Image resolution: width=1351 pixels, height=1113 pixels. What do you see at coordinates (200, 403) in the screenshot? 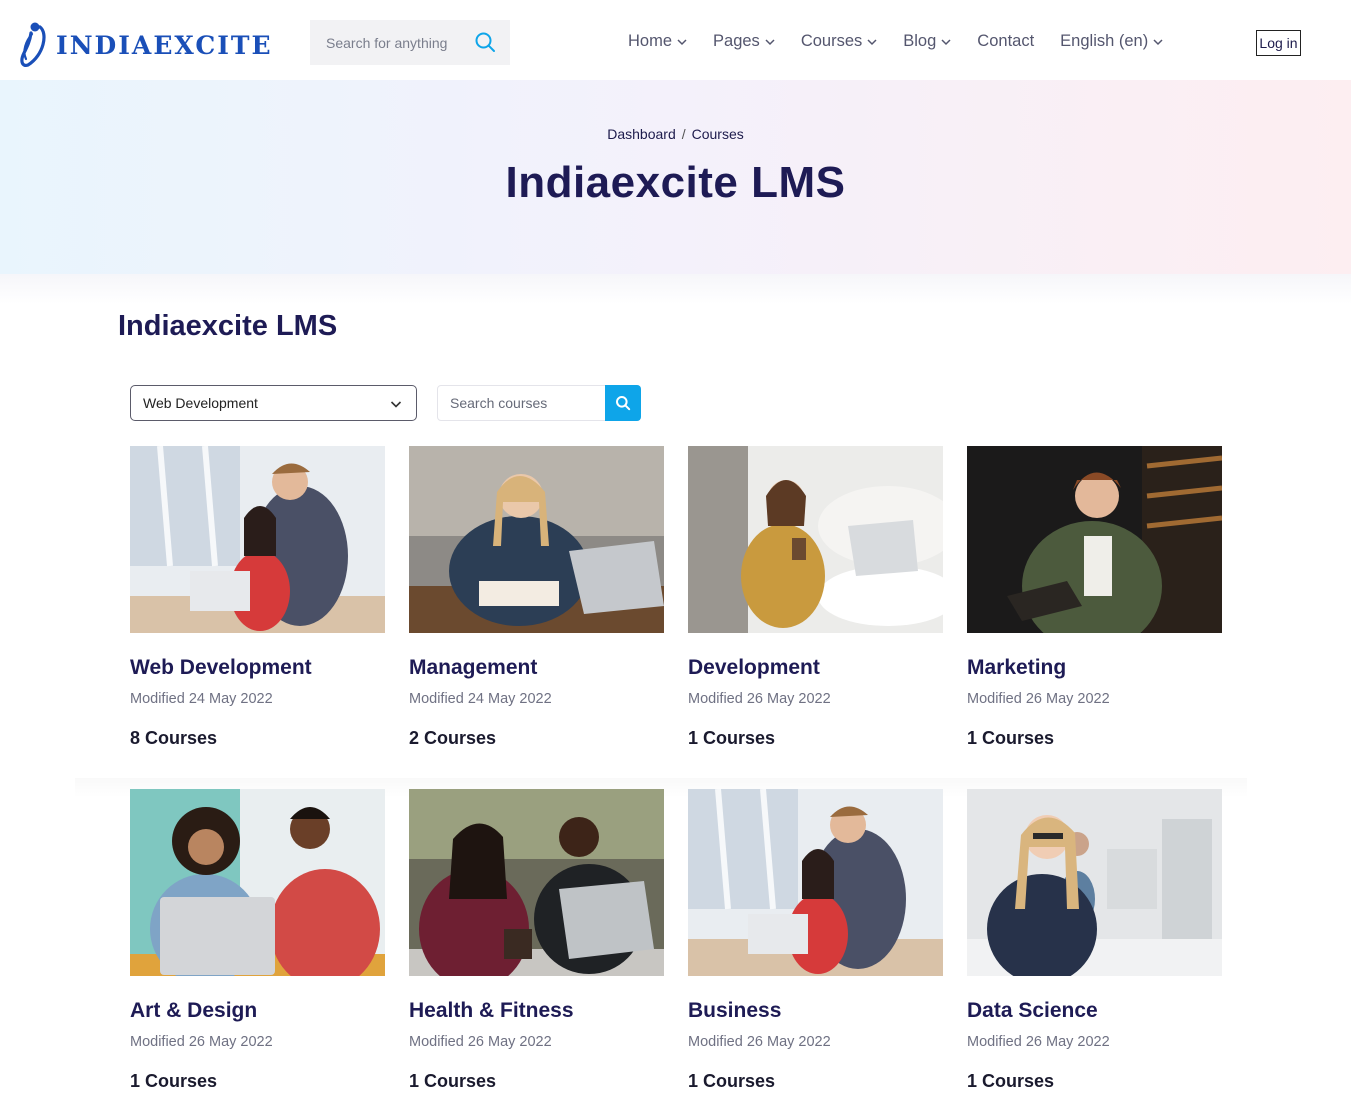
I see `category-select-value: Web Development` at bounding box center [200, 403].